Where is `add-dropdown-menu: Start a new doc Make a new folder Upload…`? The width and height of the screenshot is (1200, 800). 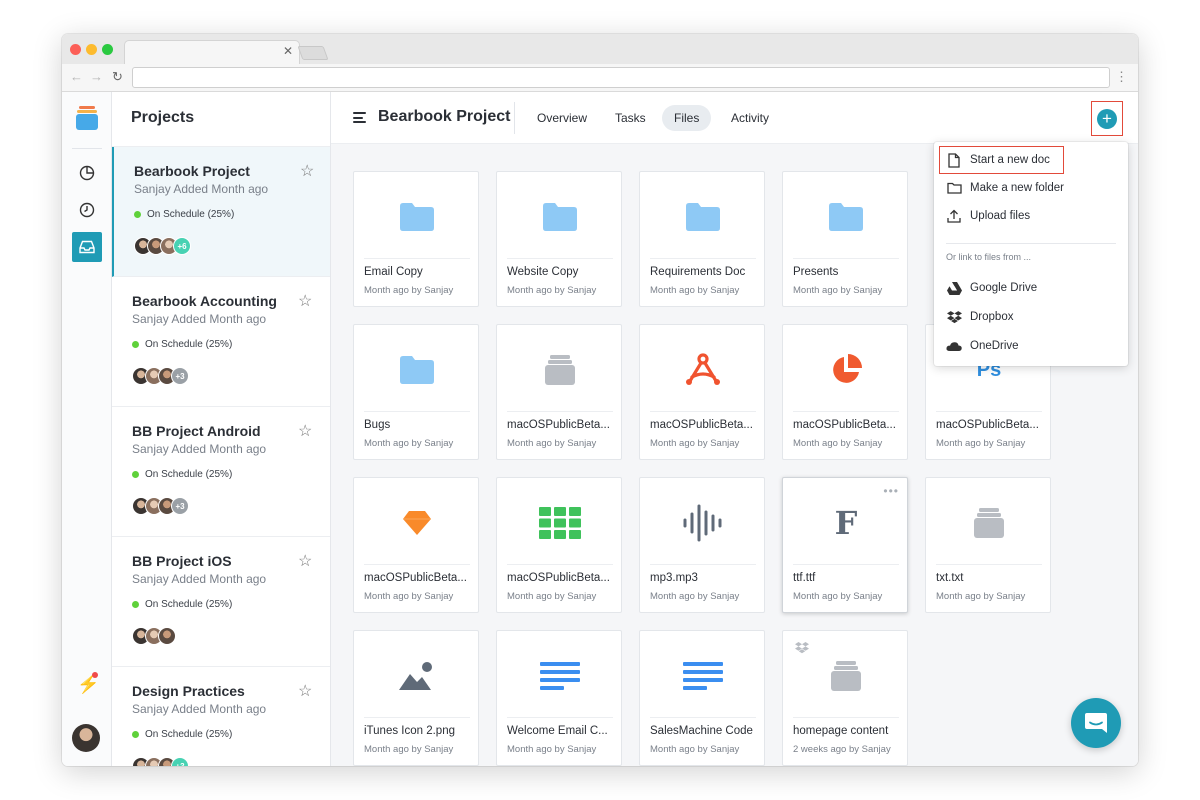 add-dropdown-menu: Start a new doc Make a new folder Upload… is located at coordinates (1031, 254).